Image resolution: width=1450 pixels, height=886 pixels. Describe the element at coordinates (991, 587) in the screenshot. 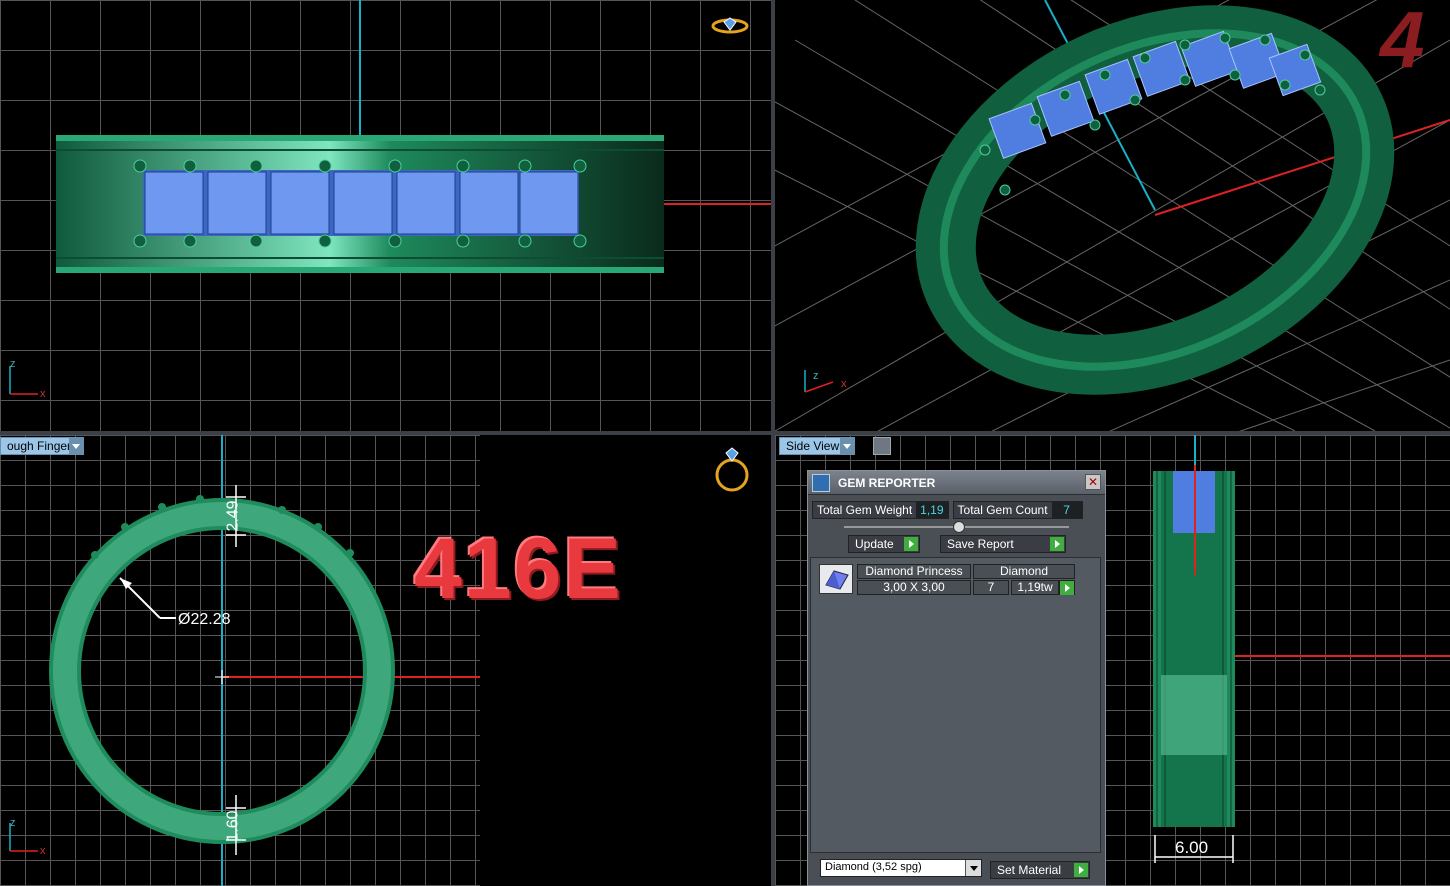

I see `gem-count-cell: 7` at that location.